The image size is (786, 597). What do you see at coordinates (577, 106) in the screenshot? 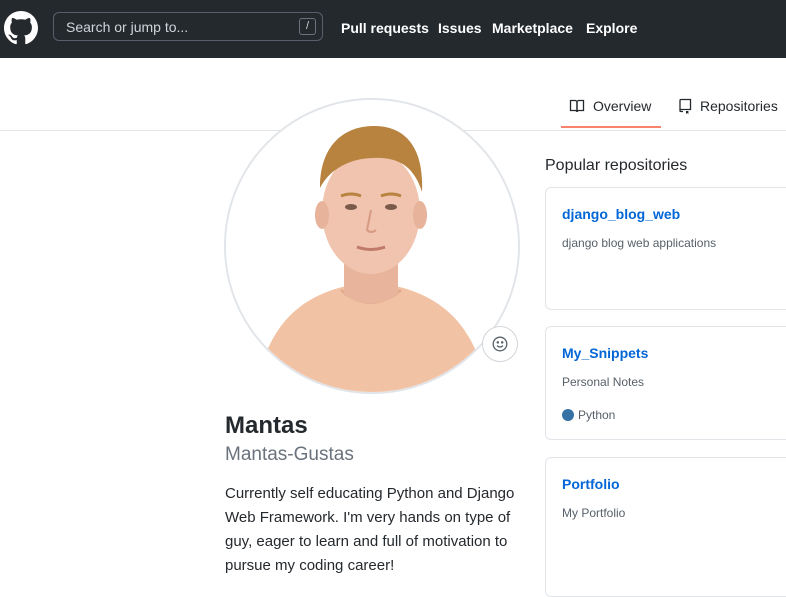
I see `book-icon` at bounding box center [577, 106].